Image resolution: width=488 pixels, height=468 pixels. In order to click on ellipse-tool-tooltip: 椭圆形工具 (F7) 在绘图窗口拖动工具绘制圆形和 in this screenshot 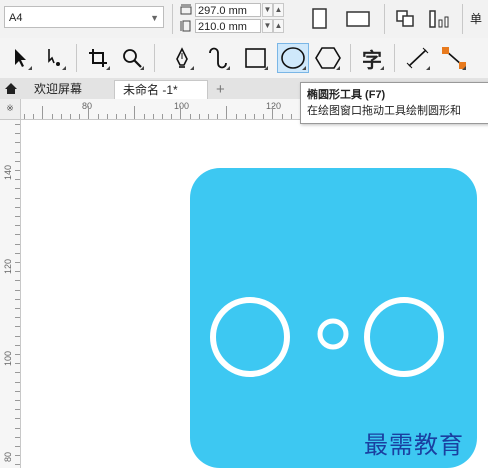, I will do `click(394, 103)`.